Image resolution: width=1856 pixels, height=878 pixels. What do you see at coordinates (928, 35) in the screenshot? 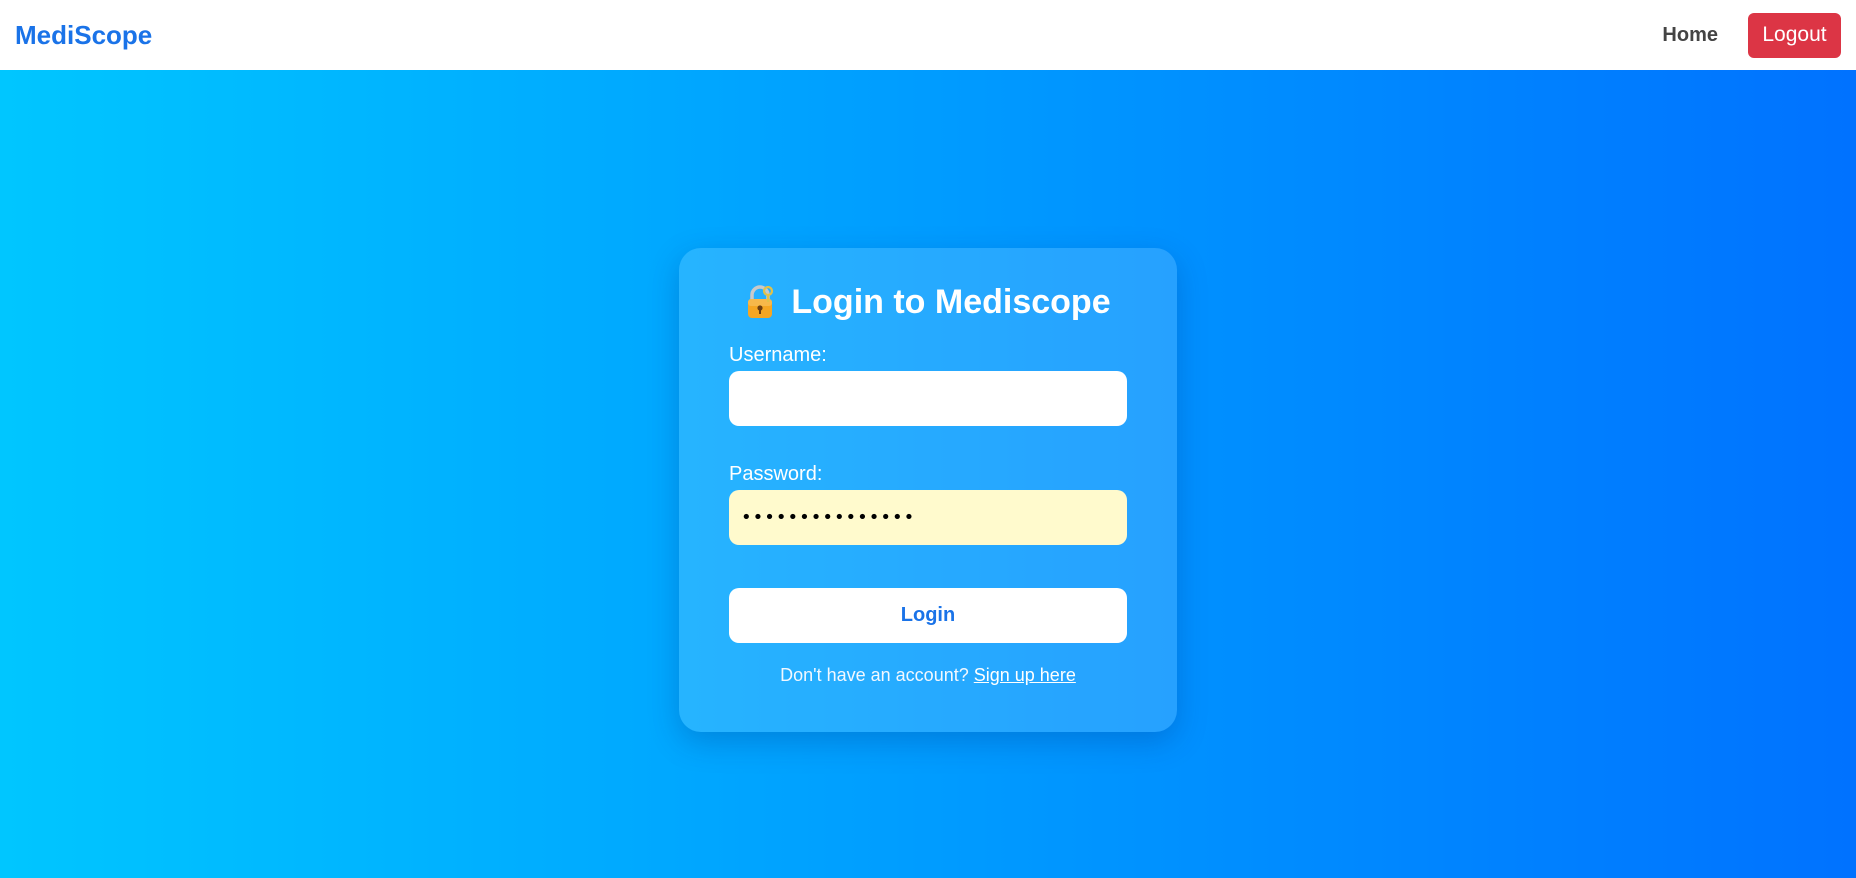
I see `navbar: MediScope Home Logout` at bounding box center [928, 35].